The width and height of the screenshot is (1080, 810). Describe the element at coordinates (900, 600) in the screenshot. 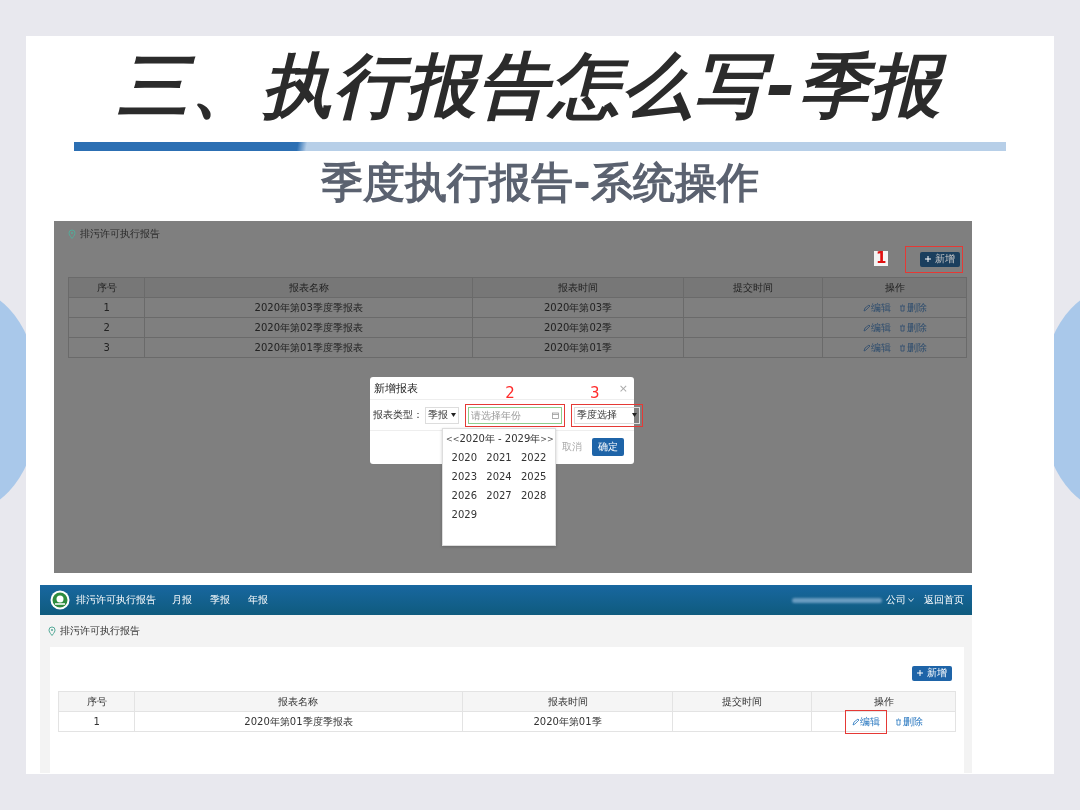

I see `company-menu: 公司` at that location.